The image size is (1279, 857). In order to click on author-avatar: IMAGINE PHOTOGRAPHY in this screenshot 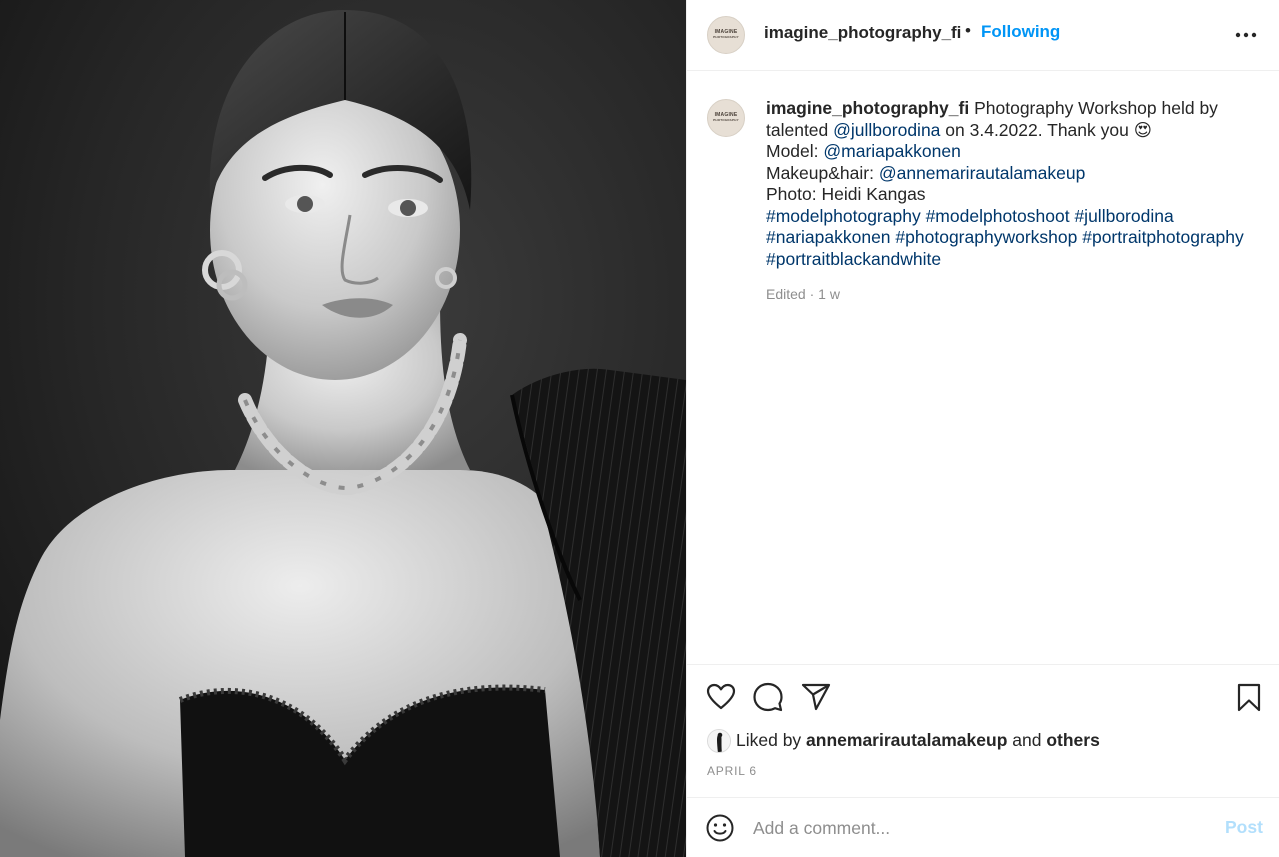, I will do `click(726, 35)`.